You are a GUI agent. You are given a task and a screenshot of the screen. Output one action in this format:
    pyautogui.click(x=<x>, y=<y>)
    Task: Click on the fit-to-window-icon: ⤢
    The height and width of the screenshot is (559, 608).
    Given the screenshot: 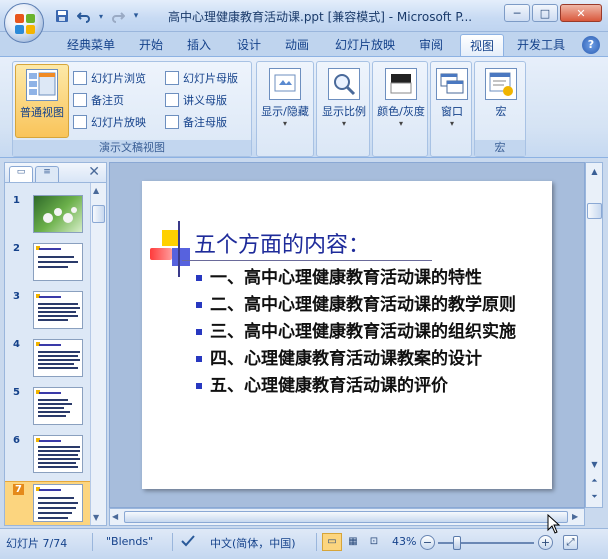 What is the action you would take?
    pyautogui.click(x=570, y=542)
    